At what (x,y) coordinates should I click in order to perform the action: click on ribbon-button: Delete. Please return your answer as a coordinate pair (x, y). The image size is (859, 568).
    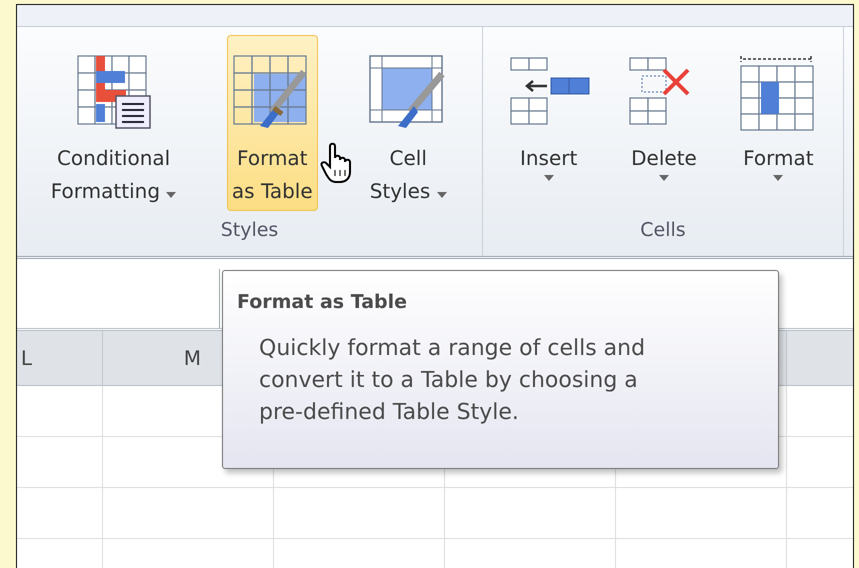
    Looking at the image, I should click on (663, 123).